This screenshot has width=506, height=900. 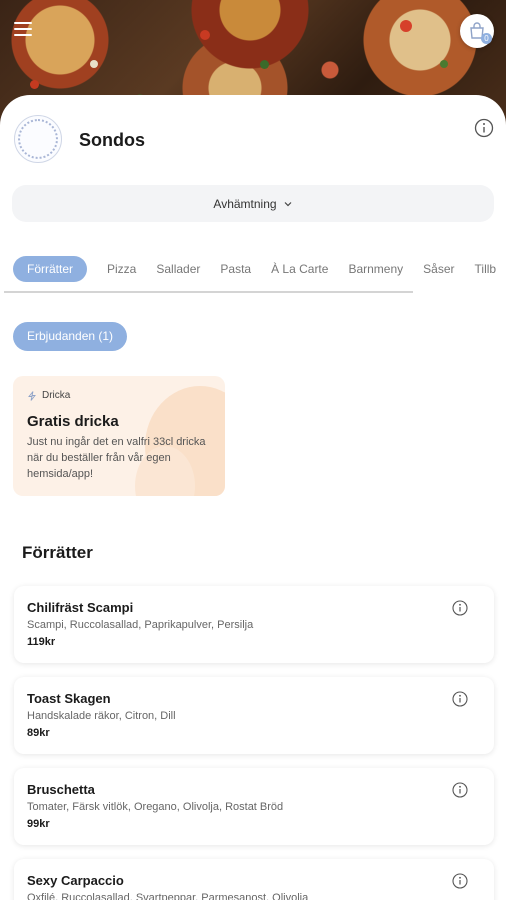 I want to click on item-name: Toast Skagen, so click(x=69, y=698).